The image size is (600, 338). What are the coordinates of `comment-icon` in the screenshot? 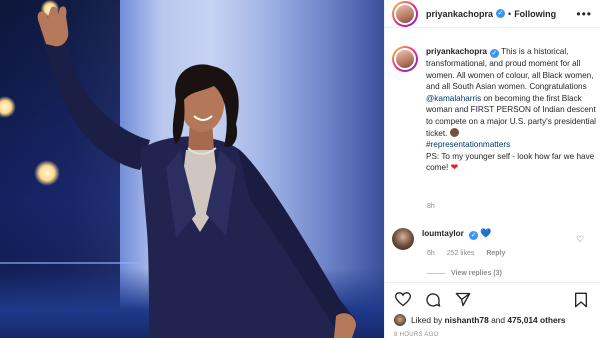 It's located at (433, 300).